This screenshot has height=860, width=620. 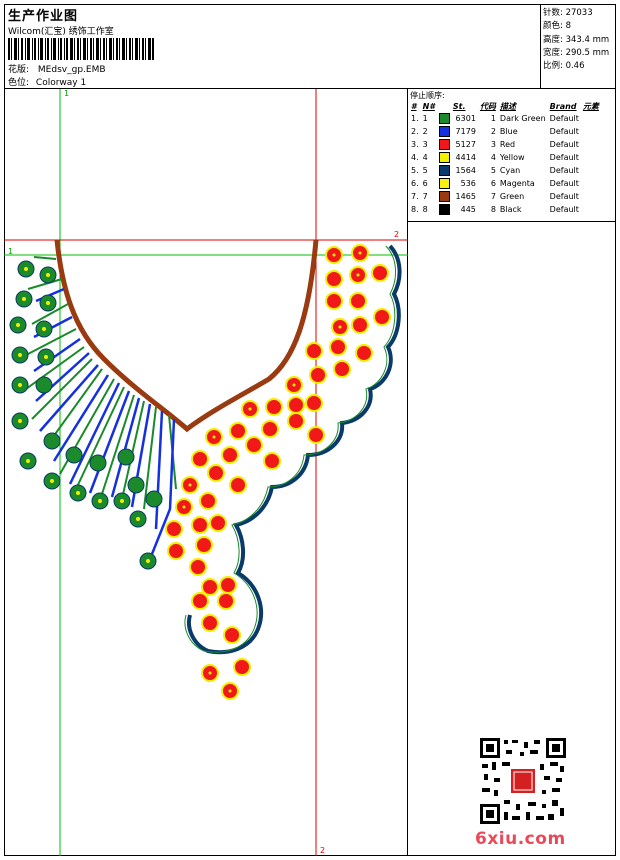 I want to click on table-row: 2. 2 7179 2 Blue Default, so click(x=505, y=131).